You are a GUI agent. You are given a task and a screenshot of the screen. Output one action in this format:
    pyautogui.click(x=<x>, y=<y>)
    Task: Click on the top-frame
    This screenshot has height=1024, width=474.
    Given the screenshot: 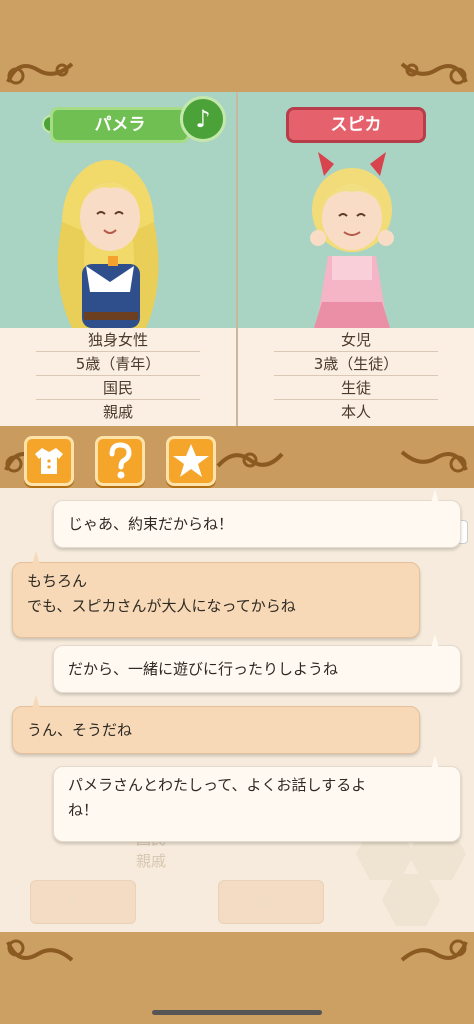 What is the action you would take?
    pyautogui.click(x=237, y=46)
    